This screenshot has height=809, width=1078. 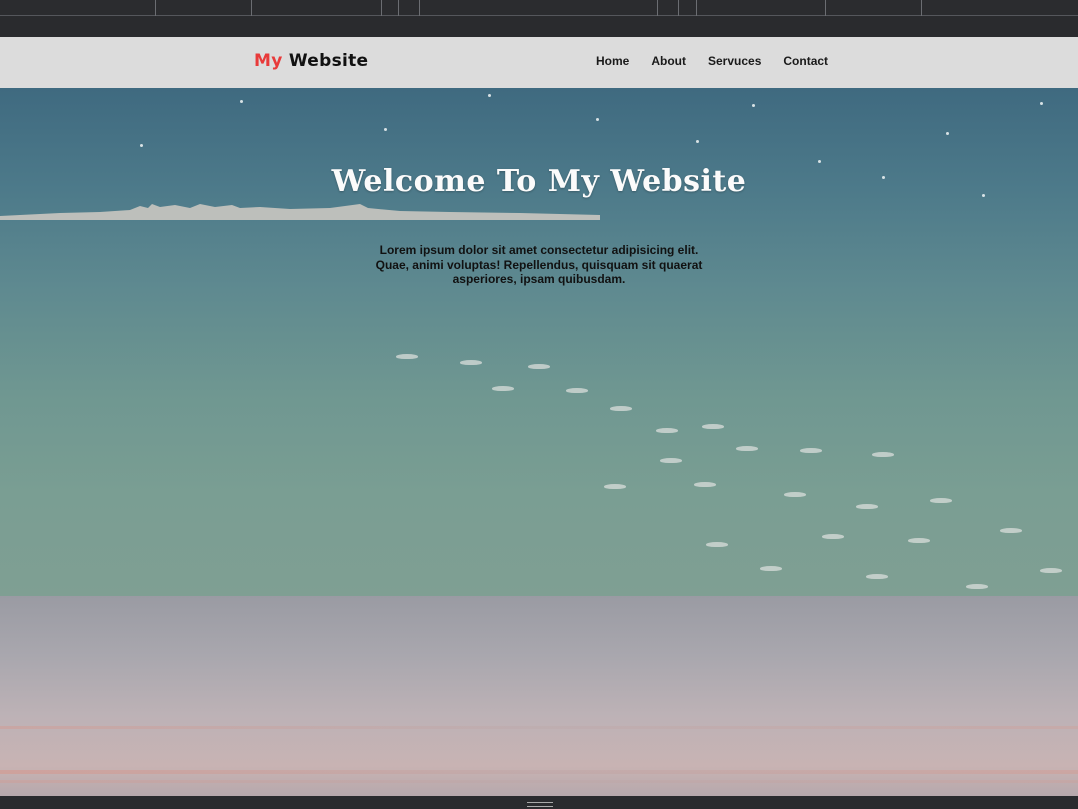 I want to click on logo-part-my: My, so click(x=268, y=61).